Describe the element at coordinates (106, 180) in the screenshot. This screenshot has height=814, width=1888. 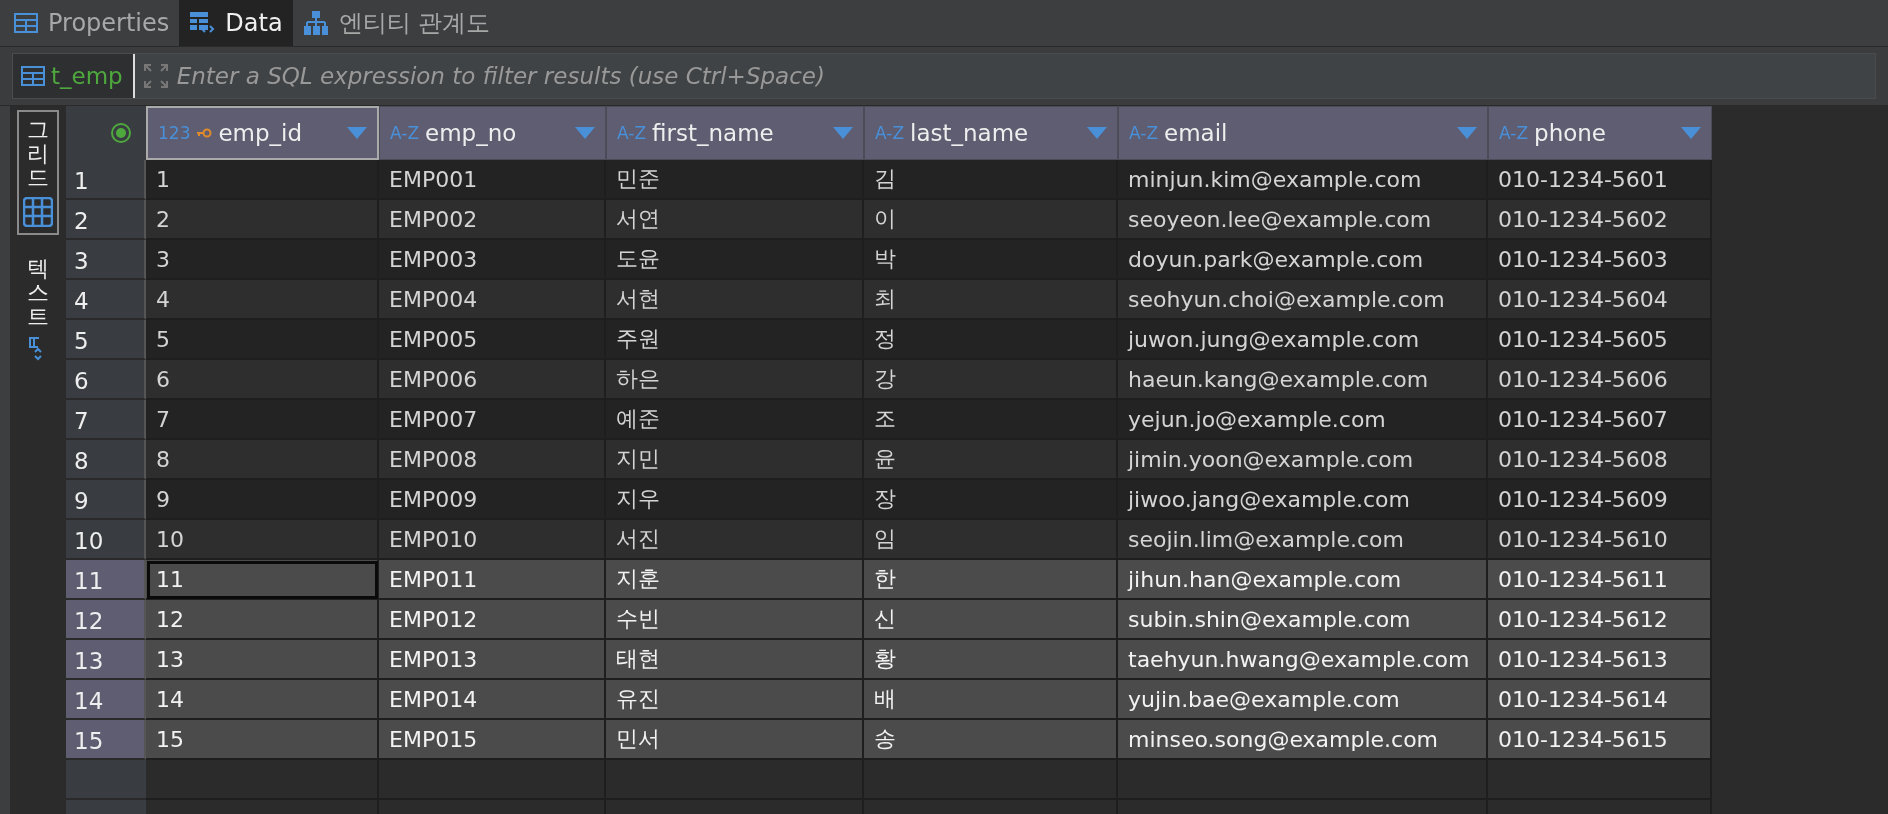
I see `row-number: 1` at that location.